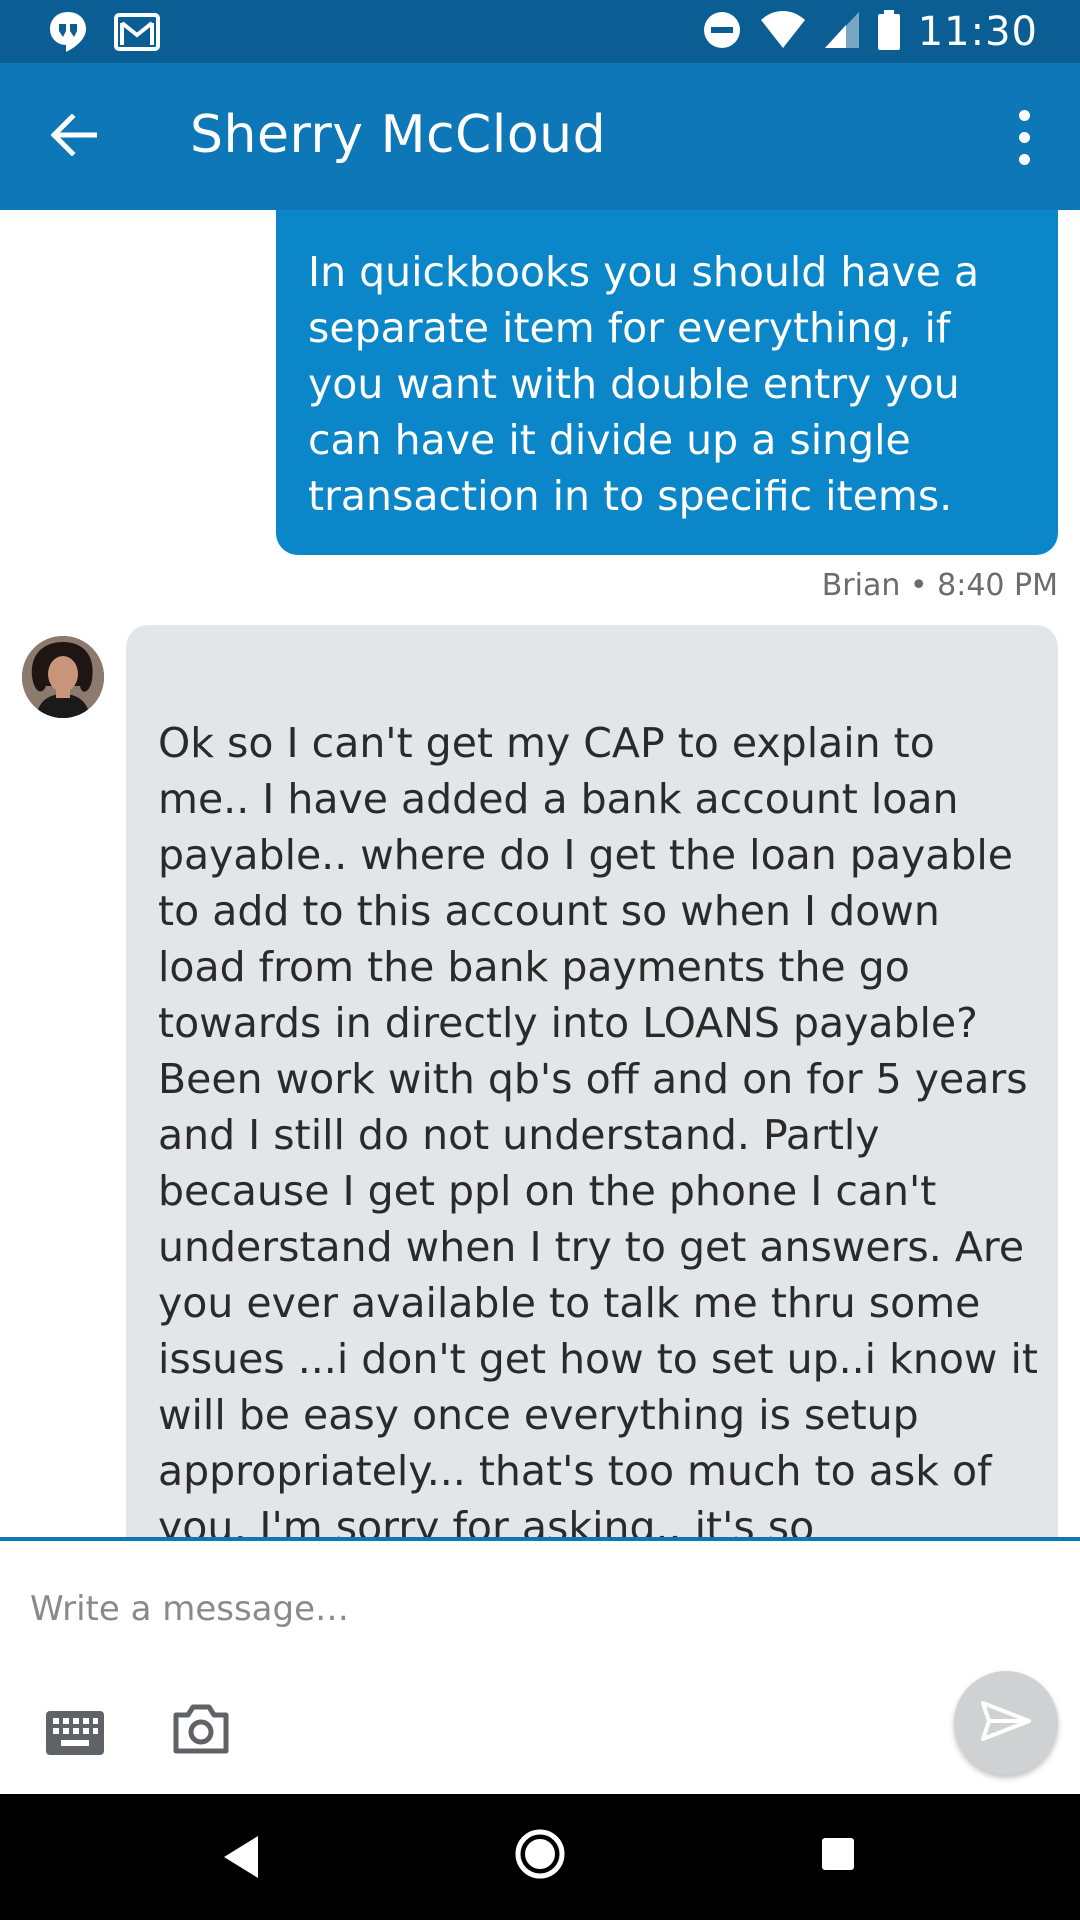  What do you see at coordinates (939, 585) in the screenshot?
I see `message-meta: Brian • 8:40 PM` at bounding box center [939, 585].